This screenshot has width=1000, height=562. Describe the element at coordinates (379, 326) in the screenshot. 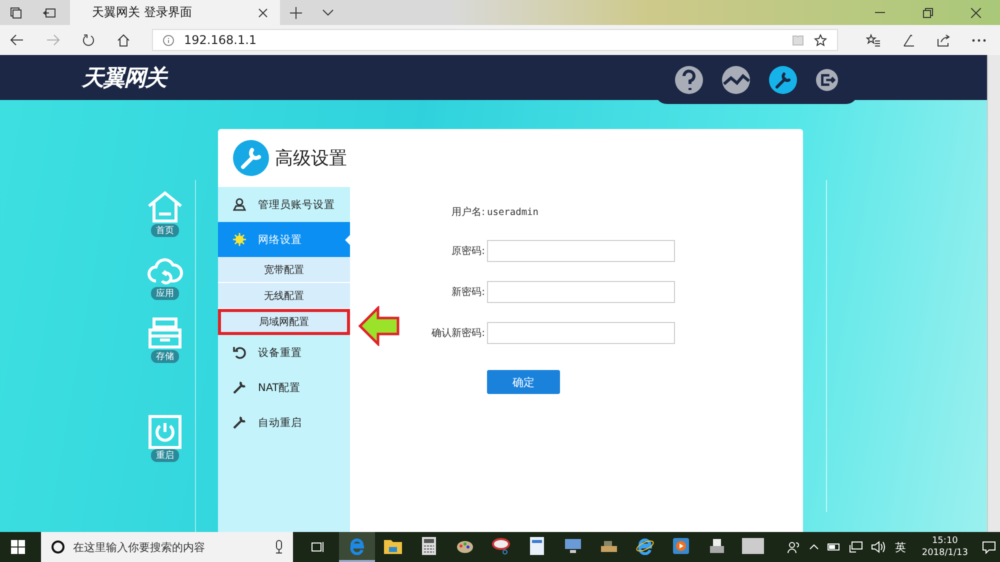

I see `pointer-arrow-drawing` at that location.